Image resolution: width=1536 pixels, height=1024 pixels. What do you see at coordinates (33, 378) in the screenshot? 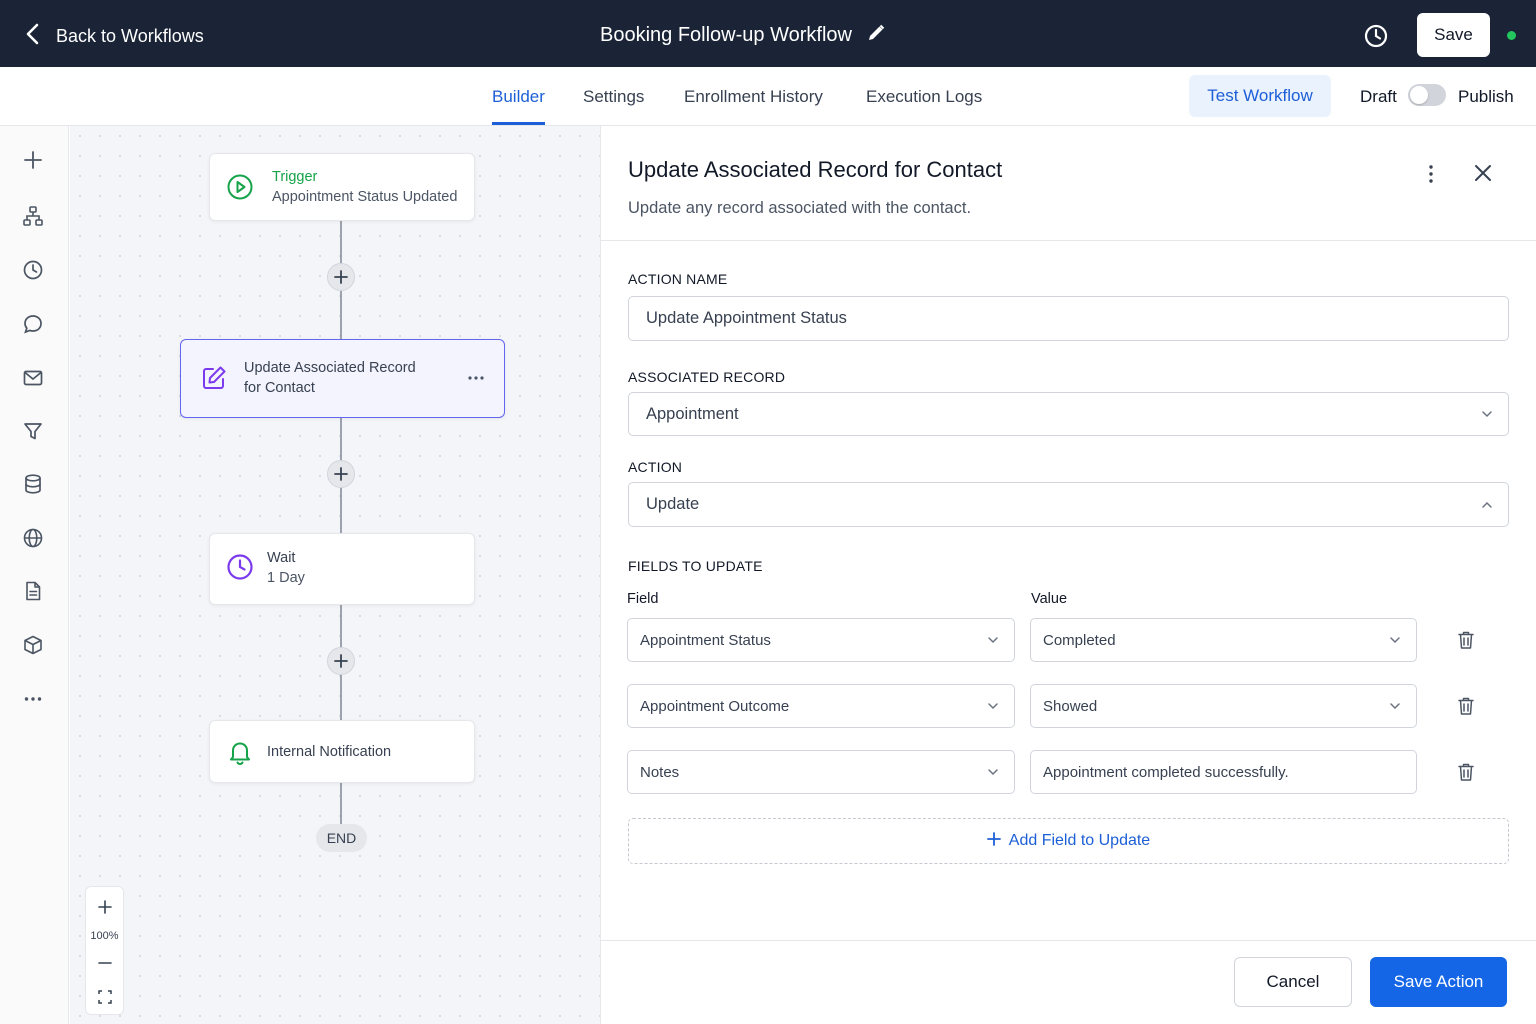
I see `mail-icon` at bounding box center [33, 378].